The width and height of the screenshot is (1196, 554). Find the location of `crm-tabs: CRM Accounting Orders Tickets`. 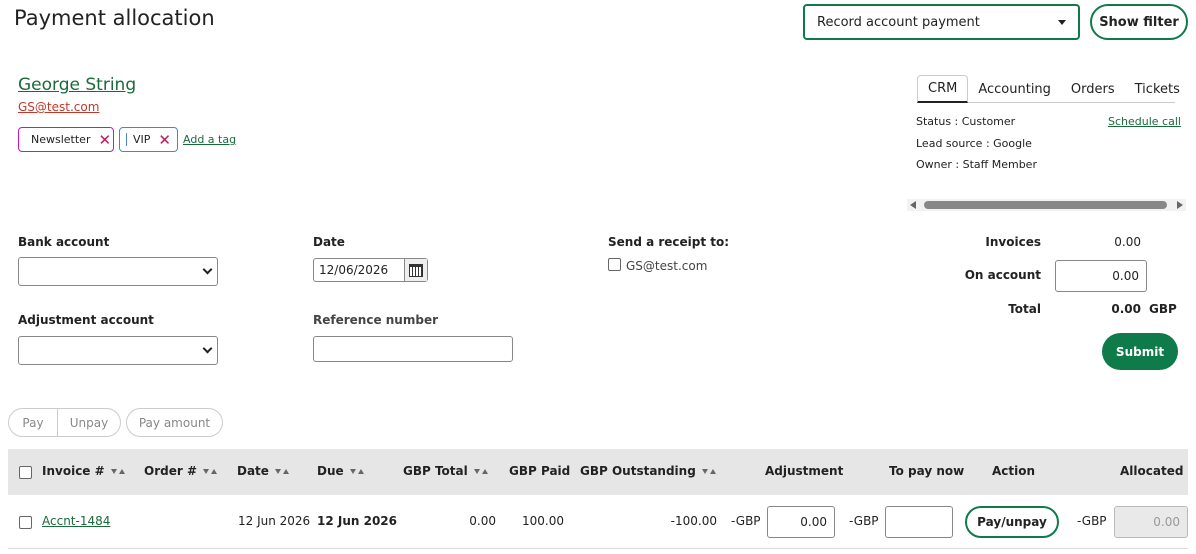

crm-tabs: CRM Accounting Orders Tickets is located at coordinates (1048, 89).